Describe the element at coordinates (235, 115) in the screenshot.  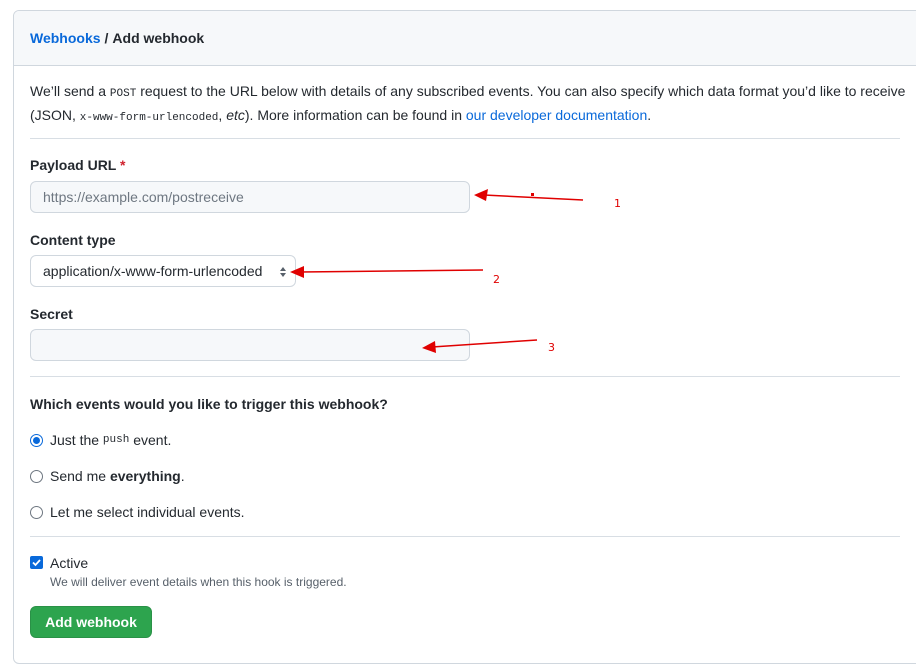
I see `etc-text: etc` at that location.